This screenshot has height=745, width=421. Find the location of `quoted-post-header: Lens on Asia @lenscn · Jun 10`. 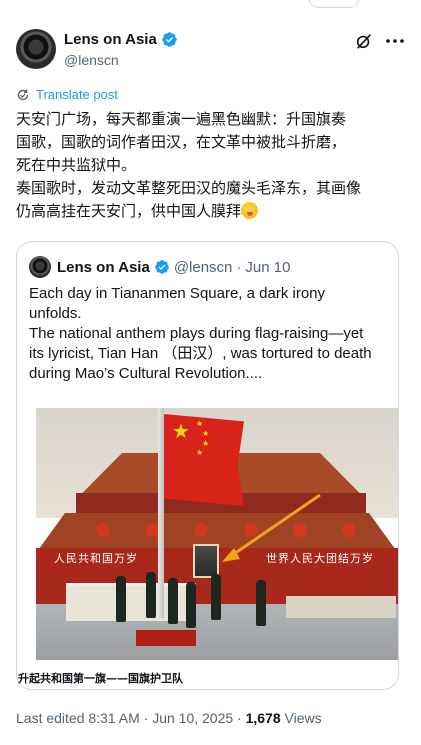

quoted-post-header: Lens on Asia @lenscn · Jun 10 is located at coordinates (159, 267).